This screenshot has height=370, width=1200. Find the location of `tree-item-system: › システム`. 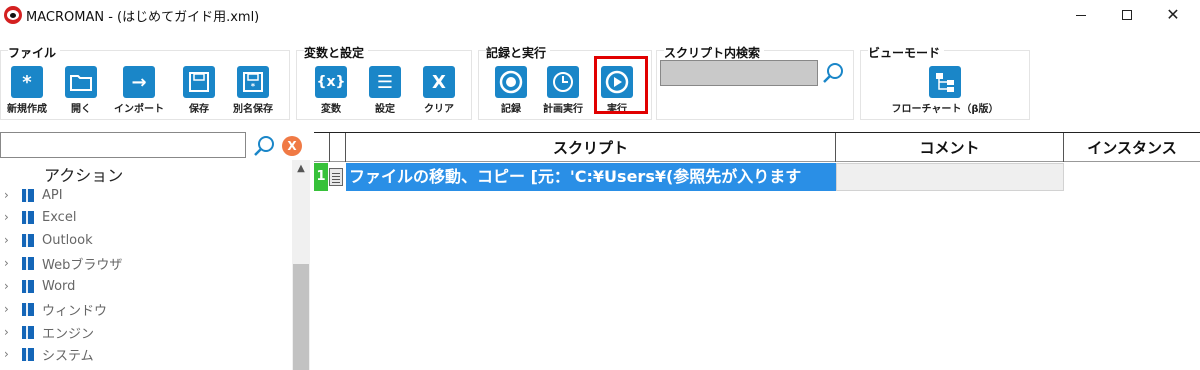

tree-item-system: › システム is located at coordinates (144, 354).